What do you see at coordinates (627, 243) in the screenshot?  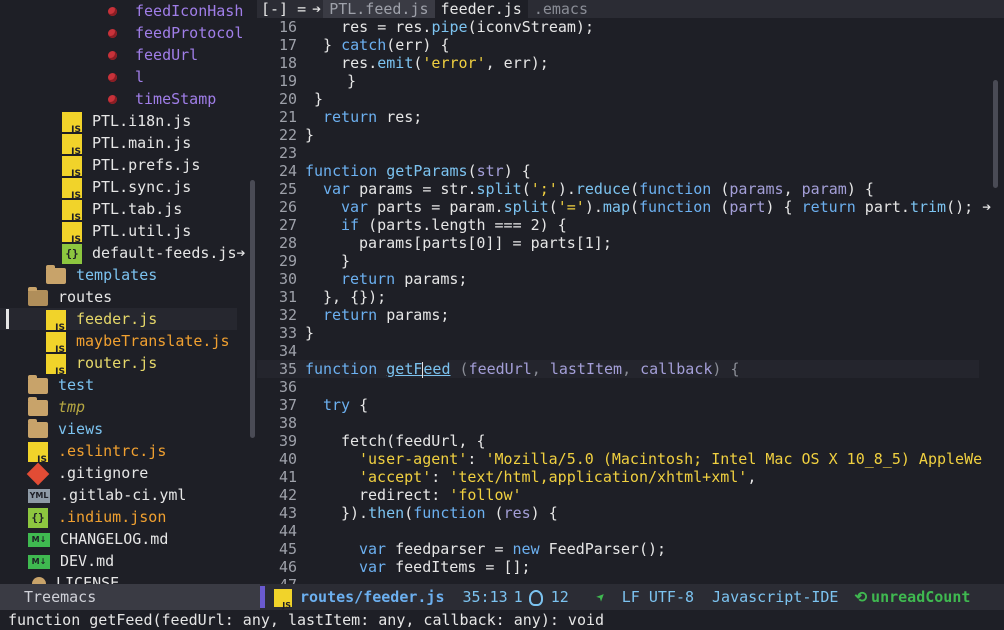 I see `code-line: 28 params[parts[0]] = parts[1];` at bounding box center [627, 243].